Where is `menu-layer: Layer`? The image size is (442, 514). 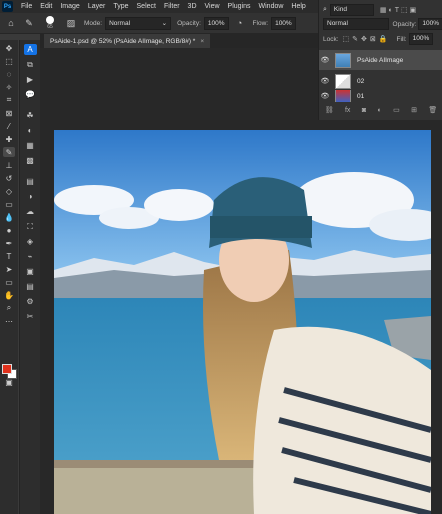
menu-layer: Layer is located at coordinates (97, 6).